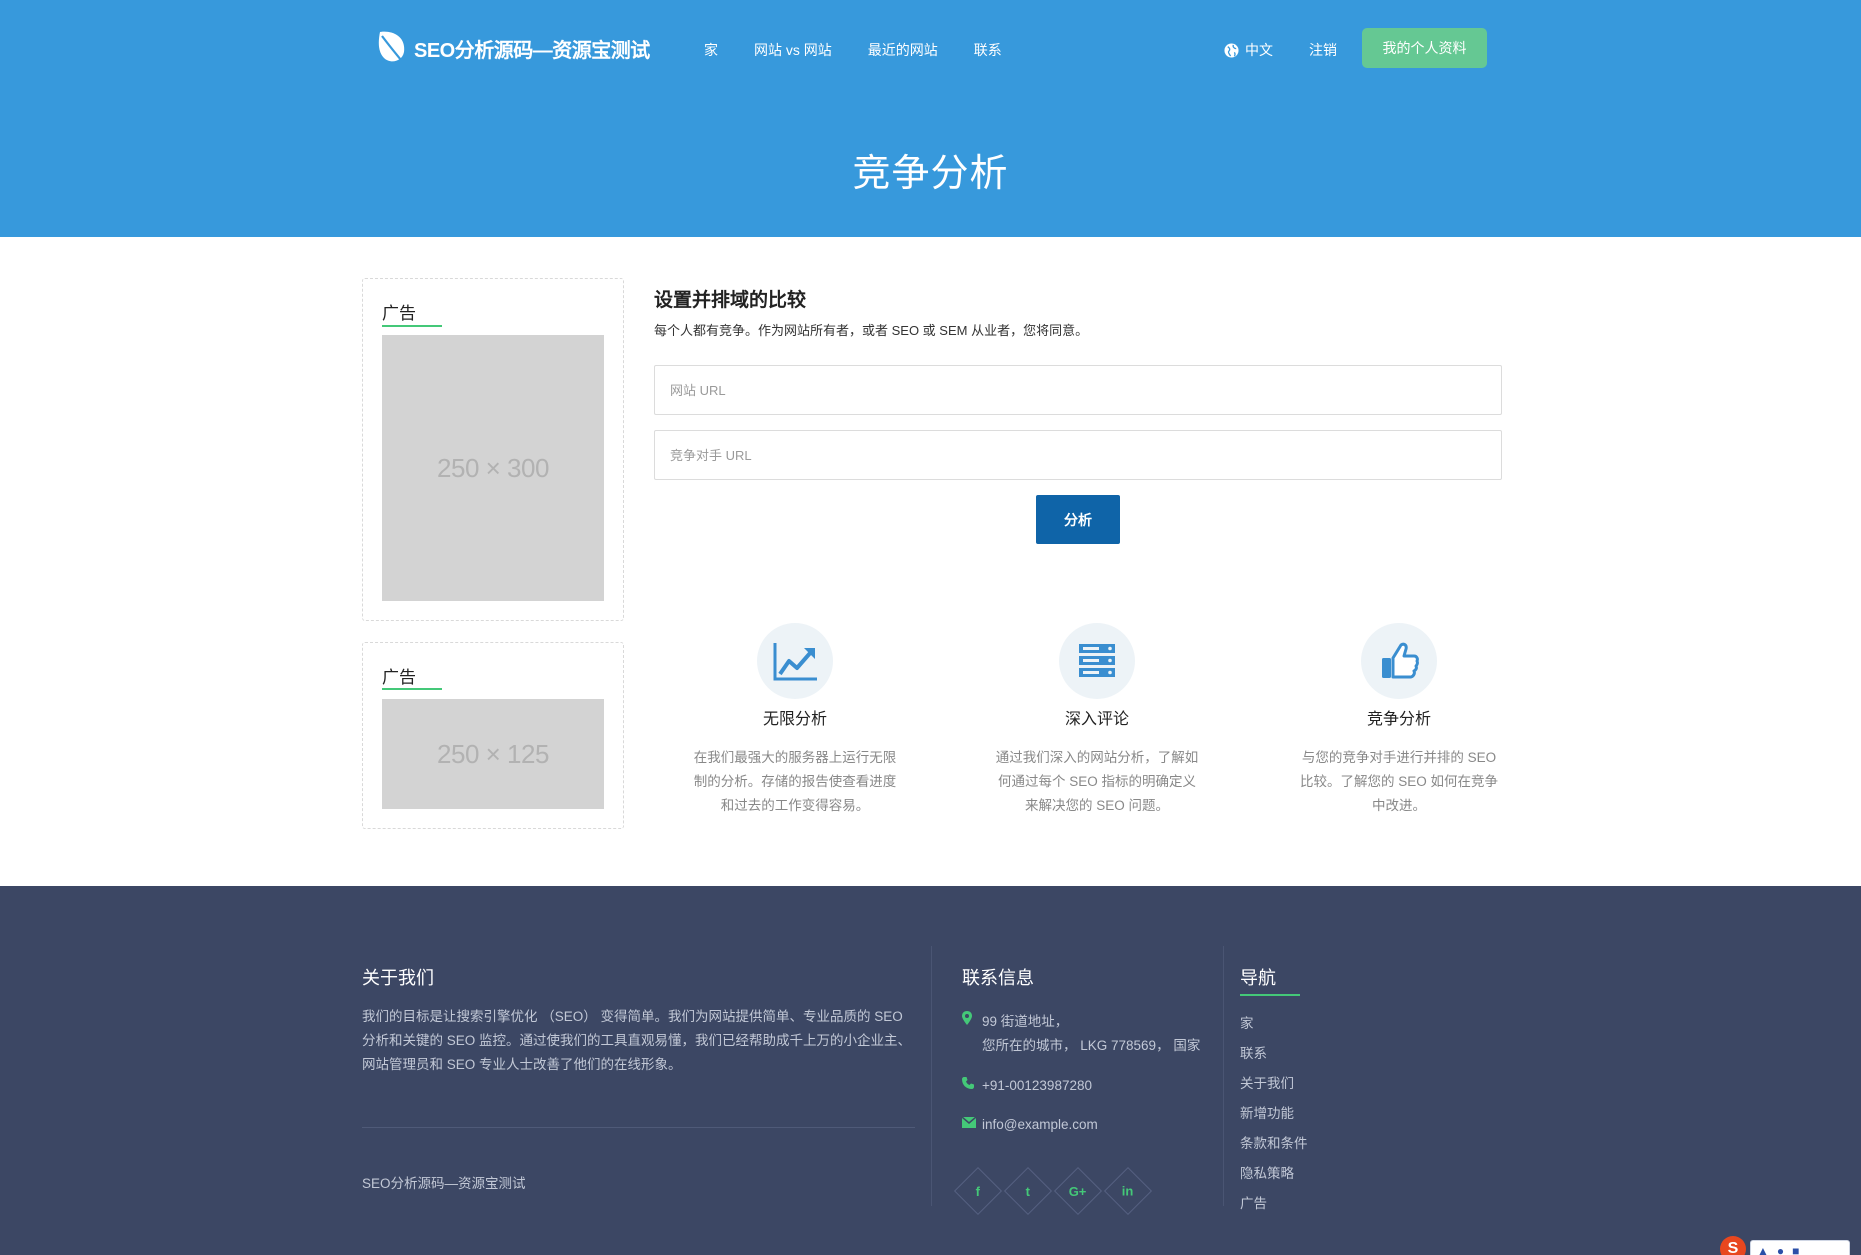  I want to click on corner-logo-icon: S, so click(1733, 1245).